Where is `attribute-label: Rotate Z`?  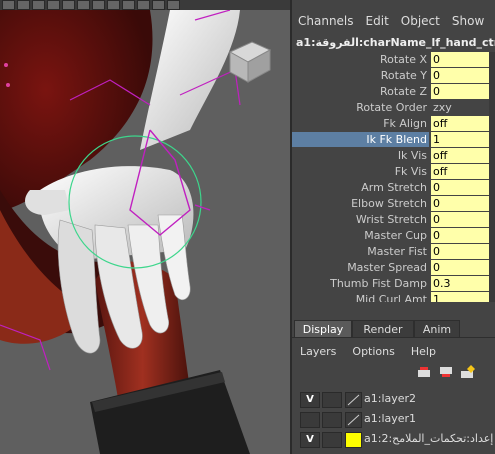
attribute-label: Rotate Z is located at coordinates (360, 91).